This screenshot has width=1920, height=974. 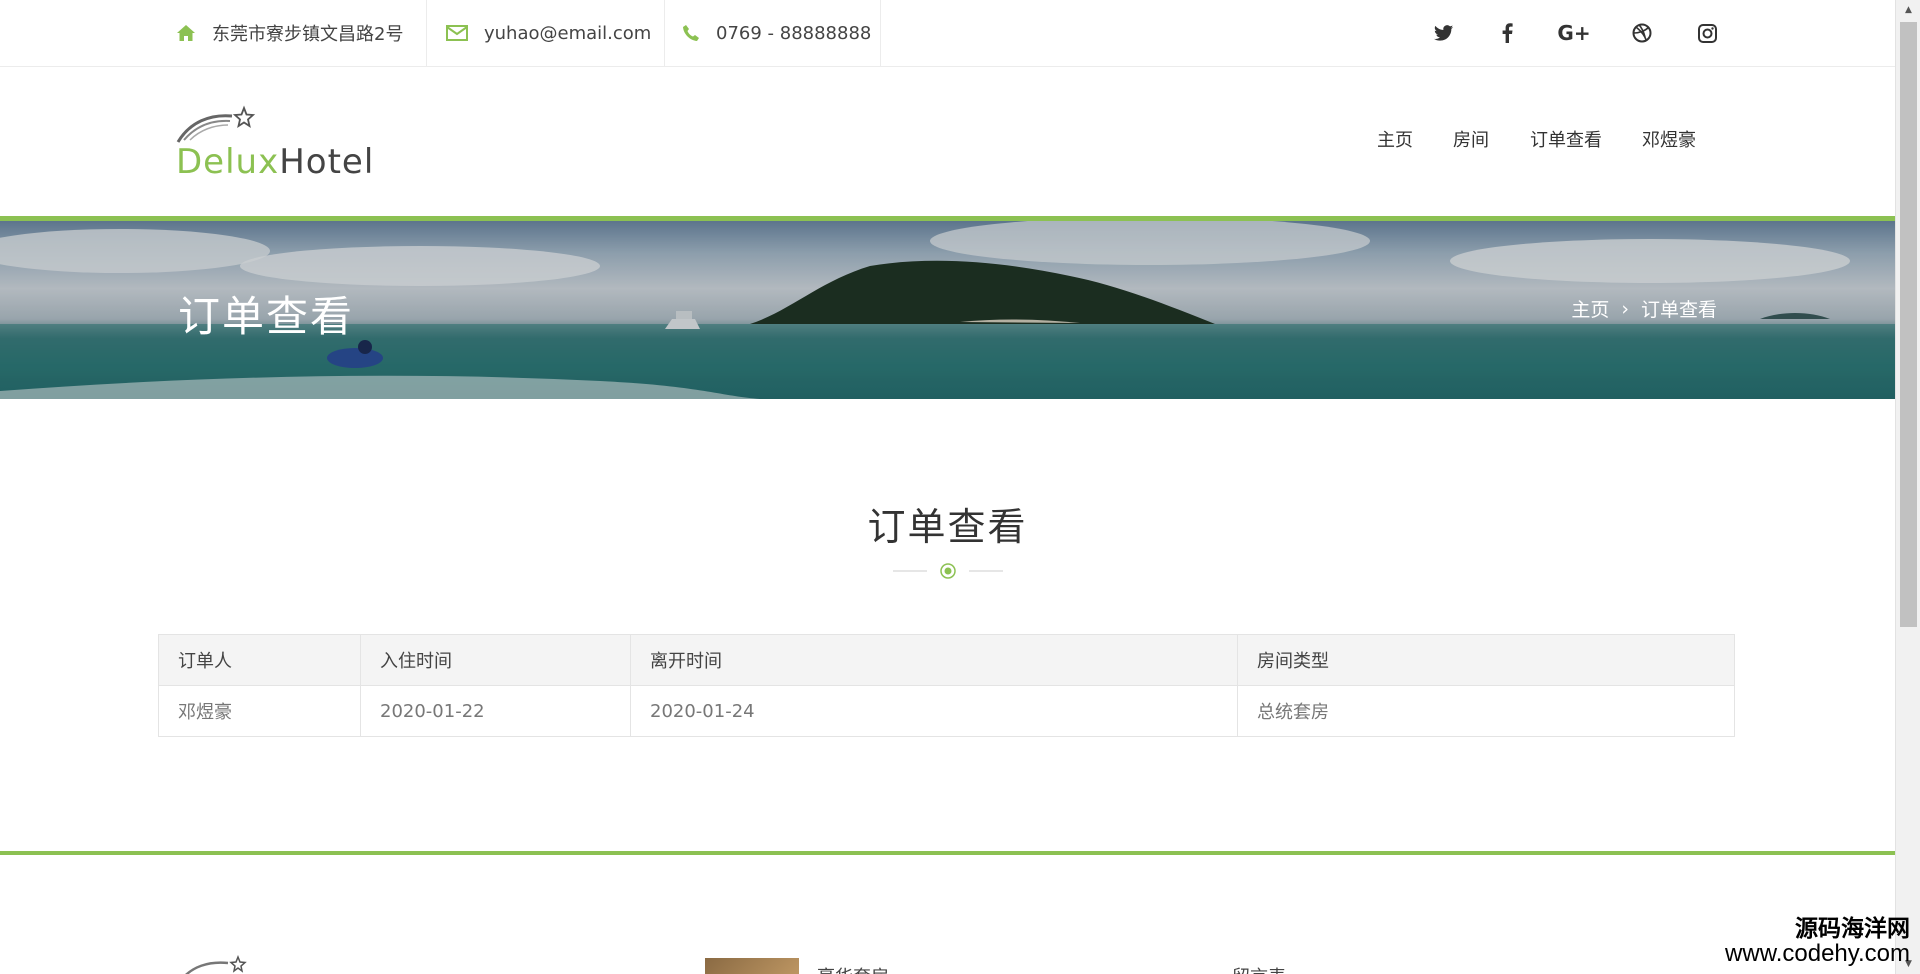 I want to click on phone-icon, so click(x=691, y=33).